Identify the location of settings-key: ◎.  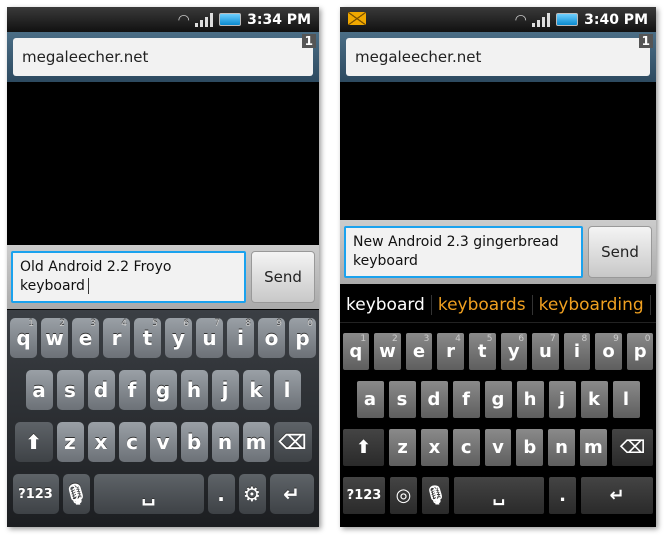
(403, 495).